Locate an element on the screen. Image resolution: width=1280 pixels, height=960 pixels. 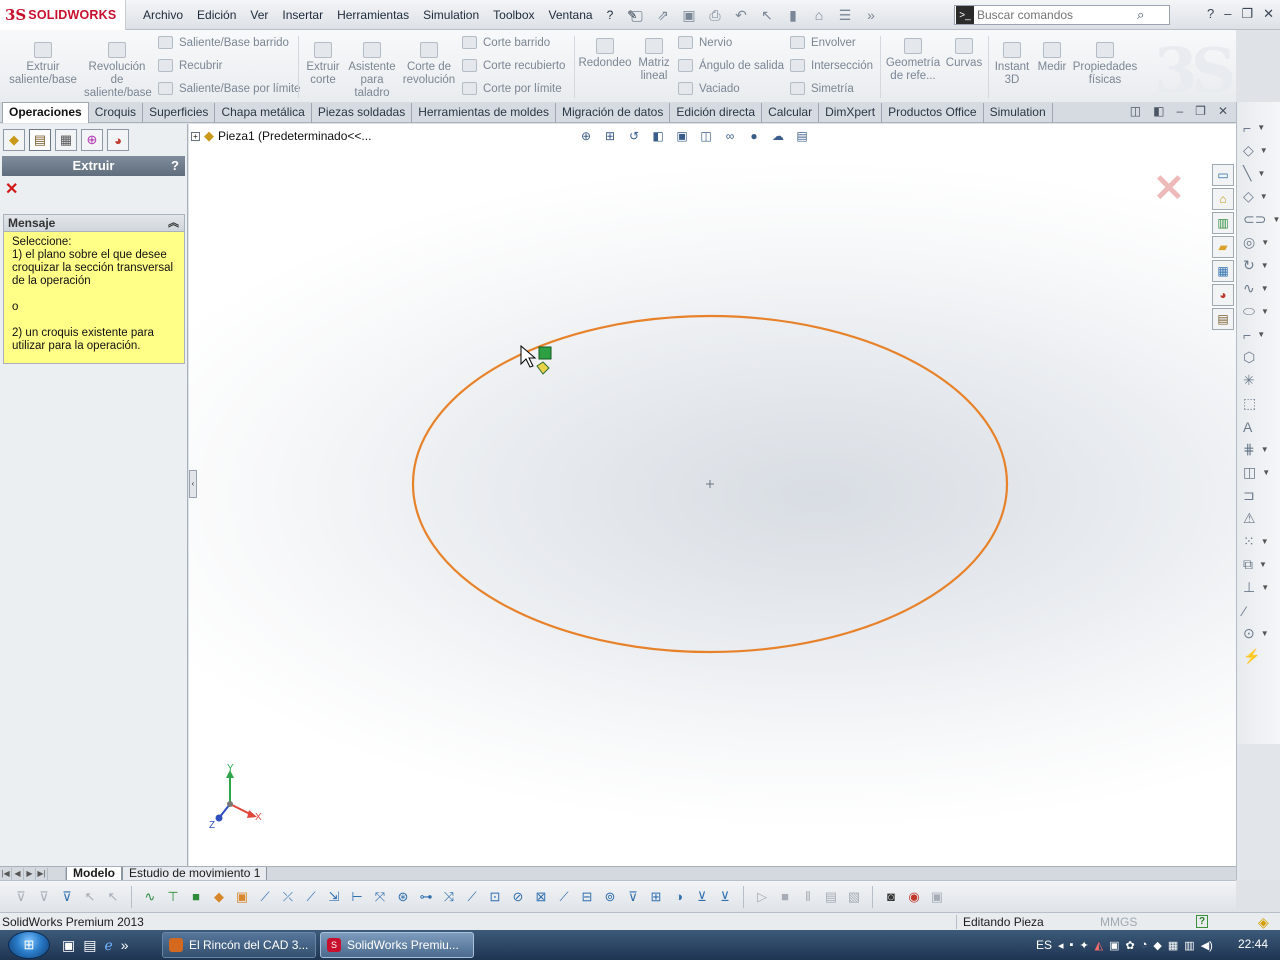
sketch-icon: ⌐ ▼ is located at coordinates (1258, 127).